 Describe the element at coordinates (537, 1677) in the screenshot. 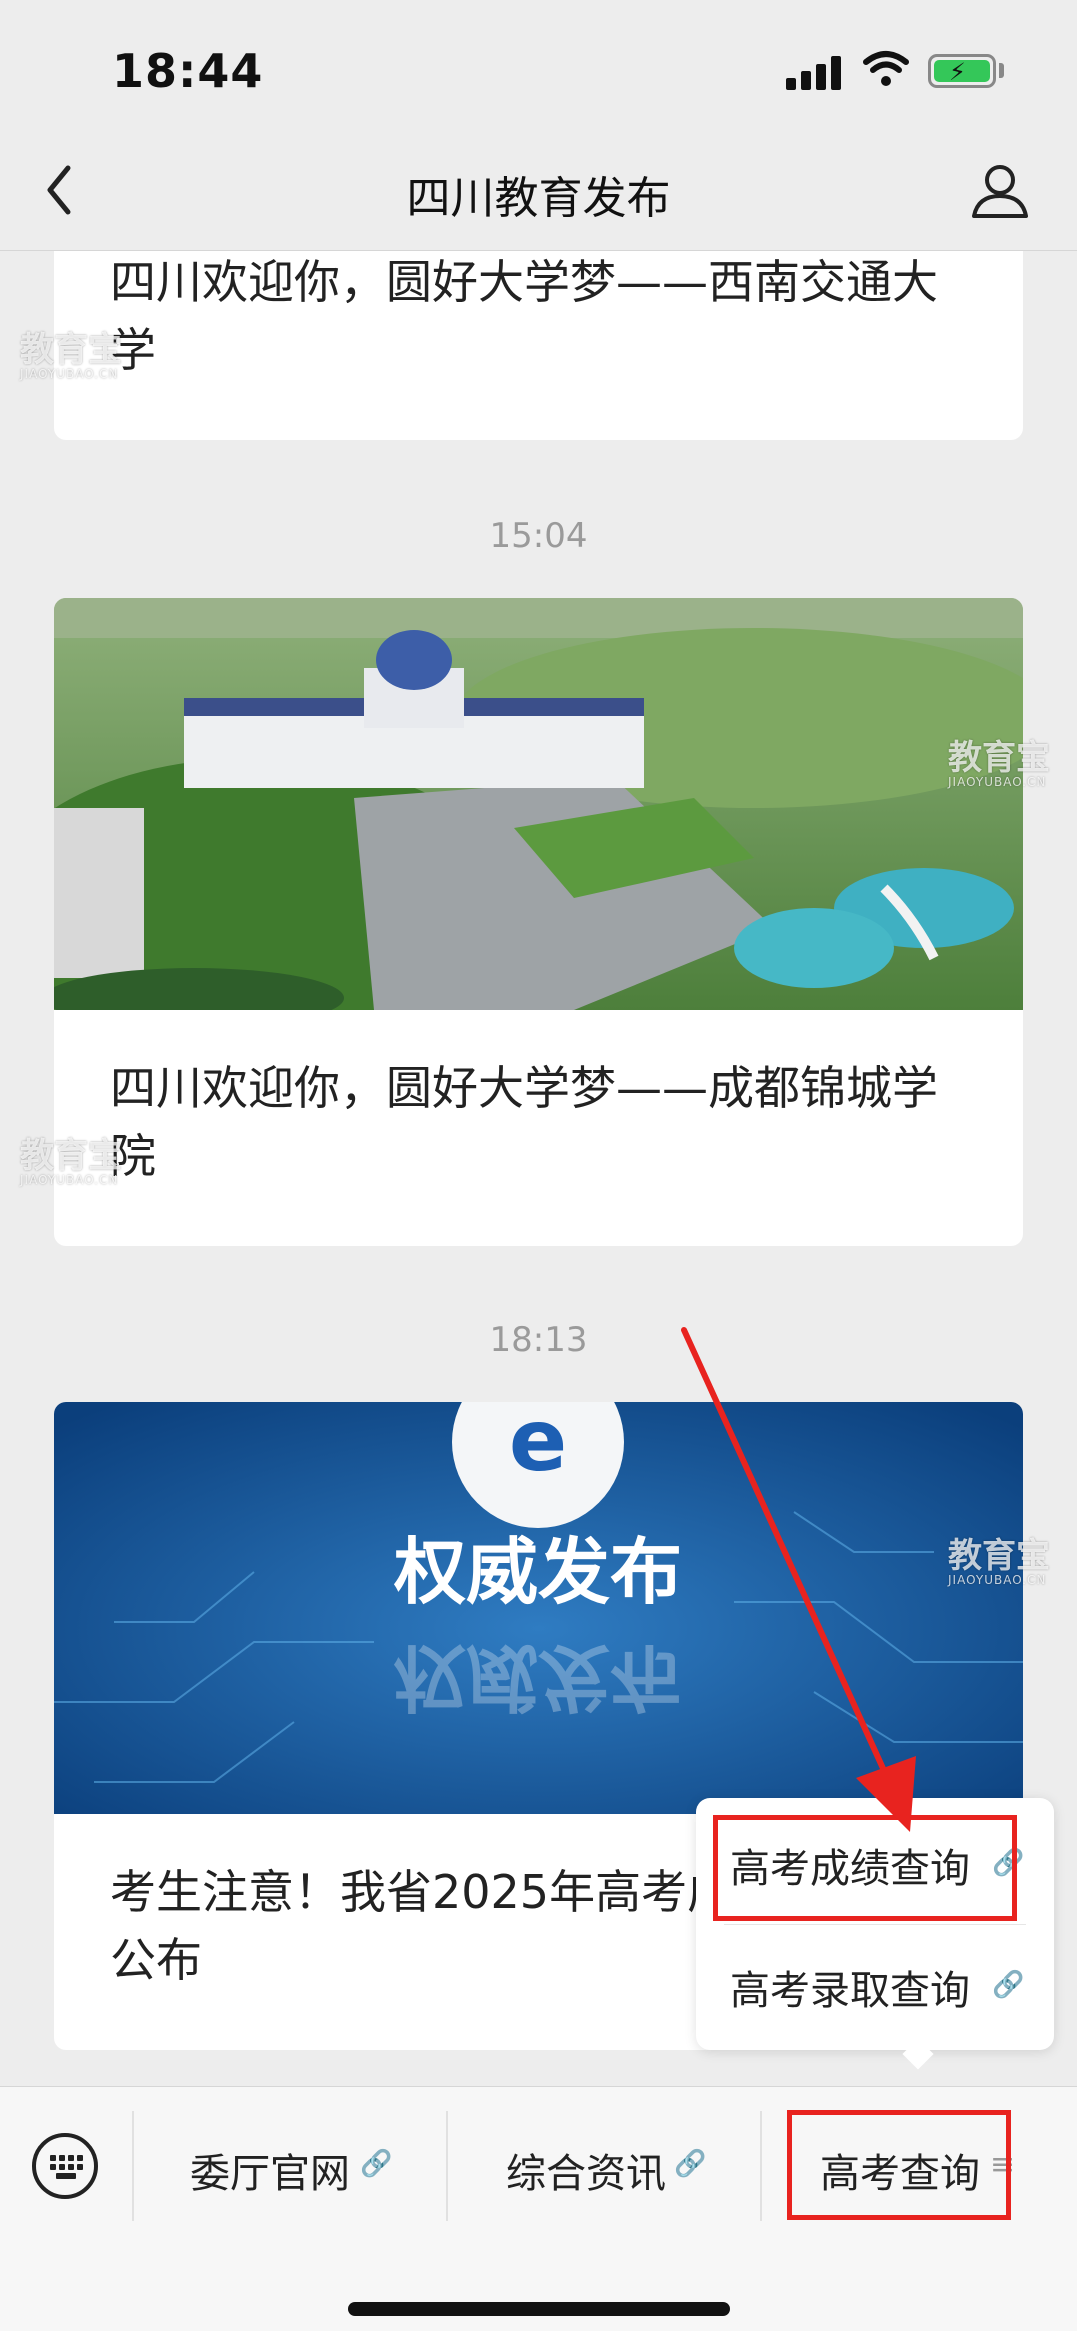

I see `banner-reflection: 权威发布` at that location.